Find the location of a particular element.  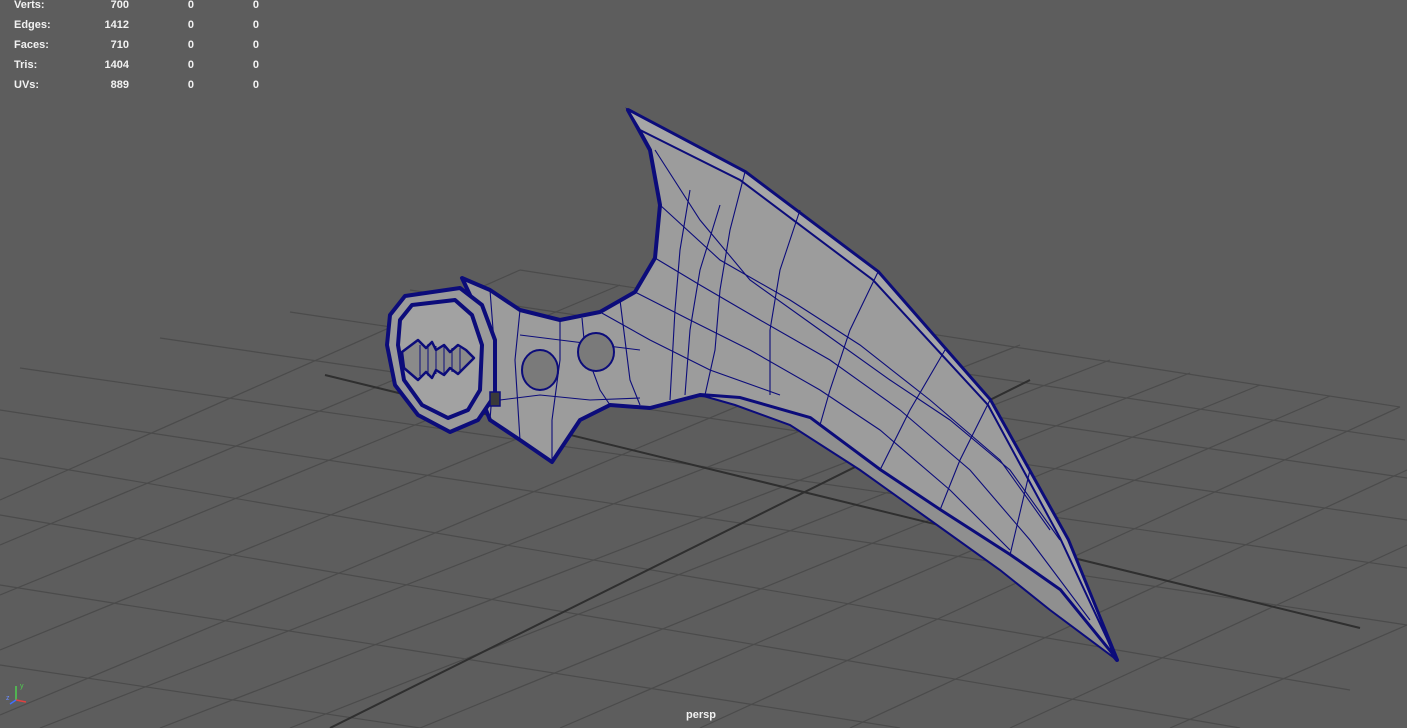

hud-label: Edges: is located at coordinates (32, 25).